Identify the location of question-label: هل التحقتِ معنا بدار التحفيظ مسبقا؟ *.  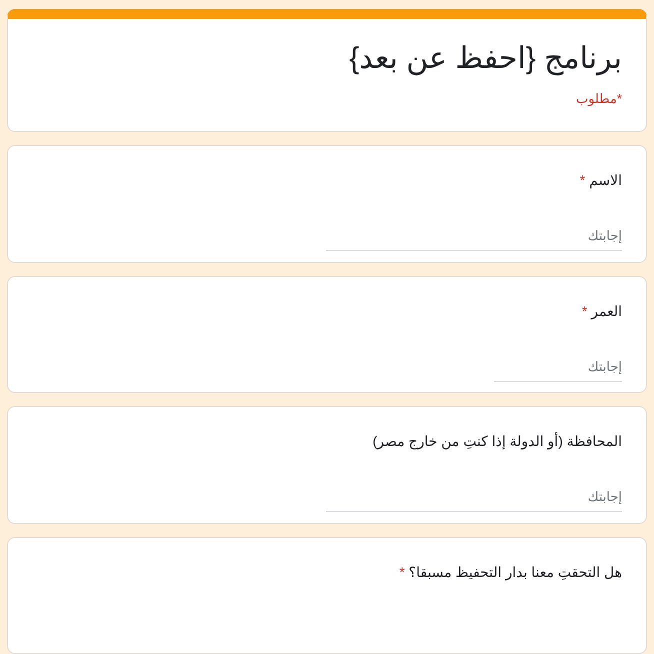
(510, 572).